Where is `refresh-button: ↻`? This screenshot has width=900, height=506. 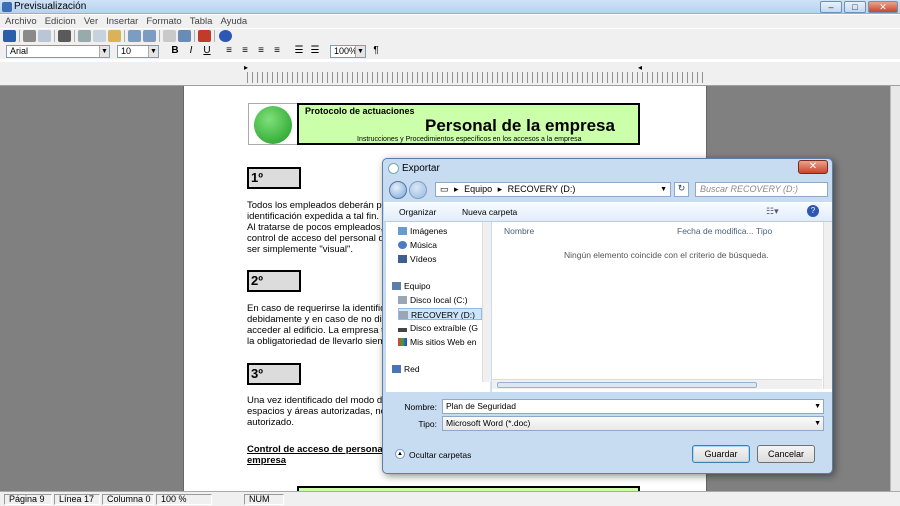
refresh-button: ↻ is located at coordinates (681, 189).